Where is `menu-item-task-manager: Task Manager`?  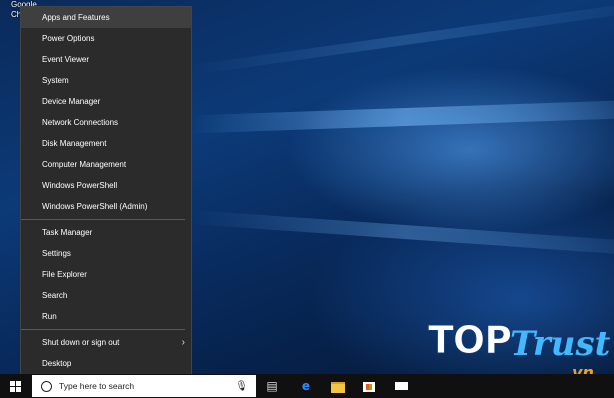
menu-item-task-manager: Task Manager is located at coordinates (106, 232).